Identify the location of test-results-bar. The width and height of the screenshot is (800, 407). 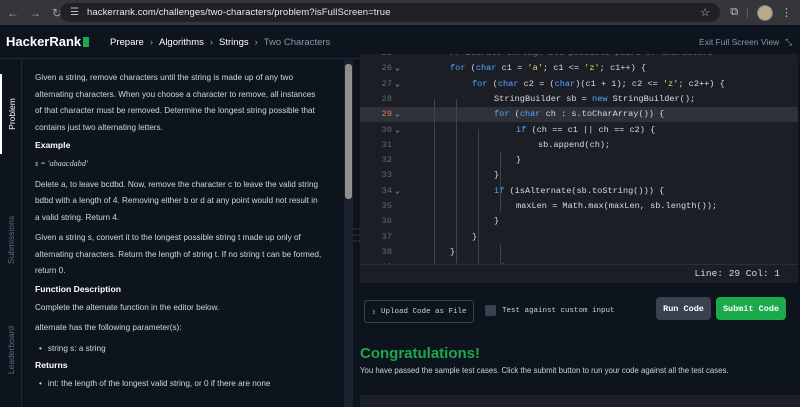
(580, 401).